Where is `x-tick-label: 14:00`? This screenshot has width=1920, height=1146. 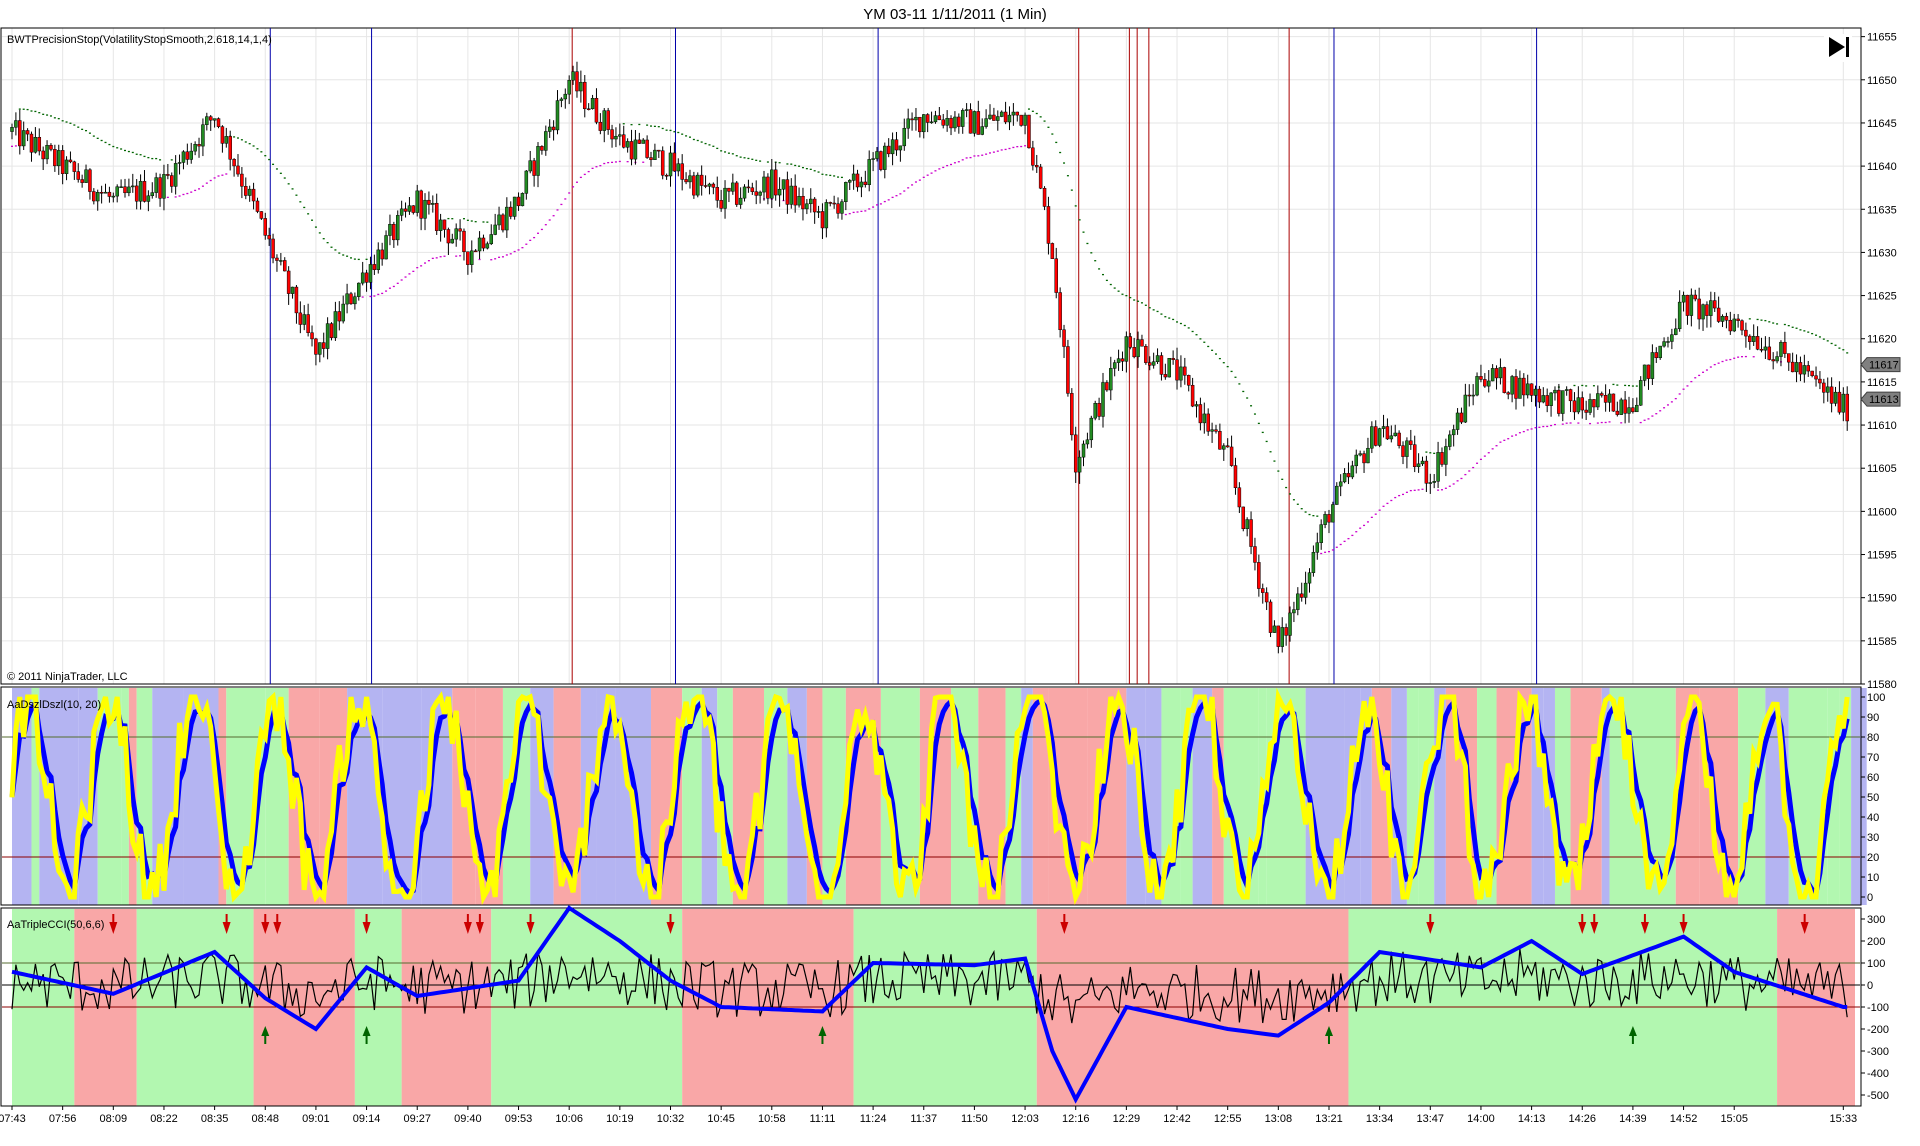 x-tick-label: 14:00 is located at coordinates (1481, 1119).